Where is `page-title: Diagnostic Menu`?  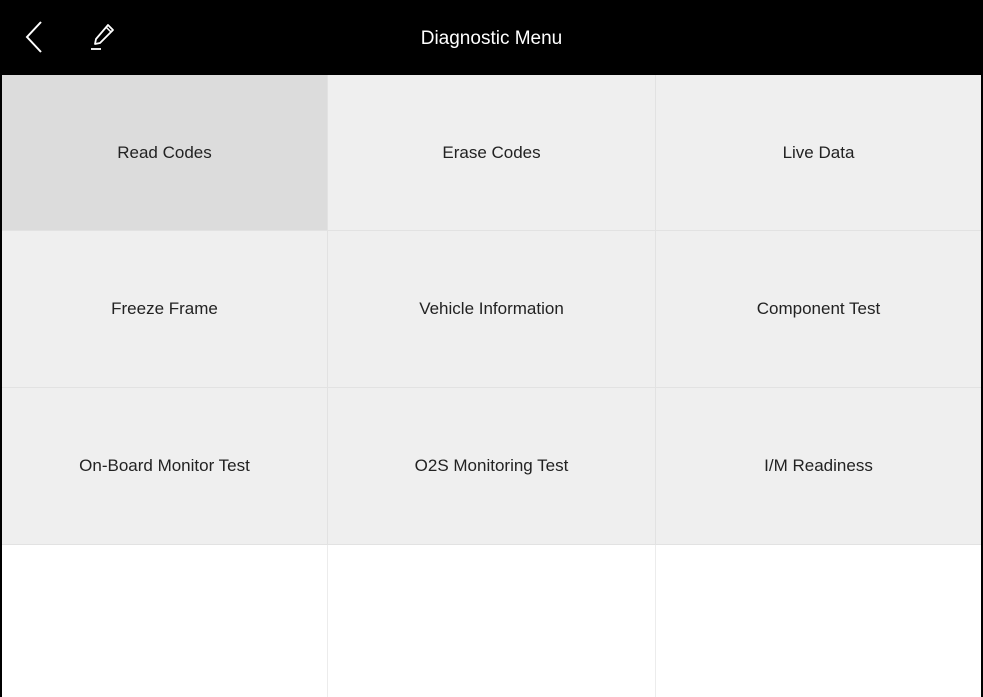
page-title: Diagnostic Menu is located at coordinates (491, 38).